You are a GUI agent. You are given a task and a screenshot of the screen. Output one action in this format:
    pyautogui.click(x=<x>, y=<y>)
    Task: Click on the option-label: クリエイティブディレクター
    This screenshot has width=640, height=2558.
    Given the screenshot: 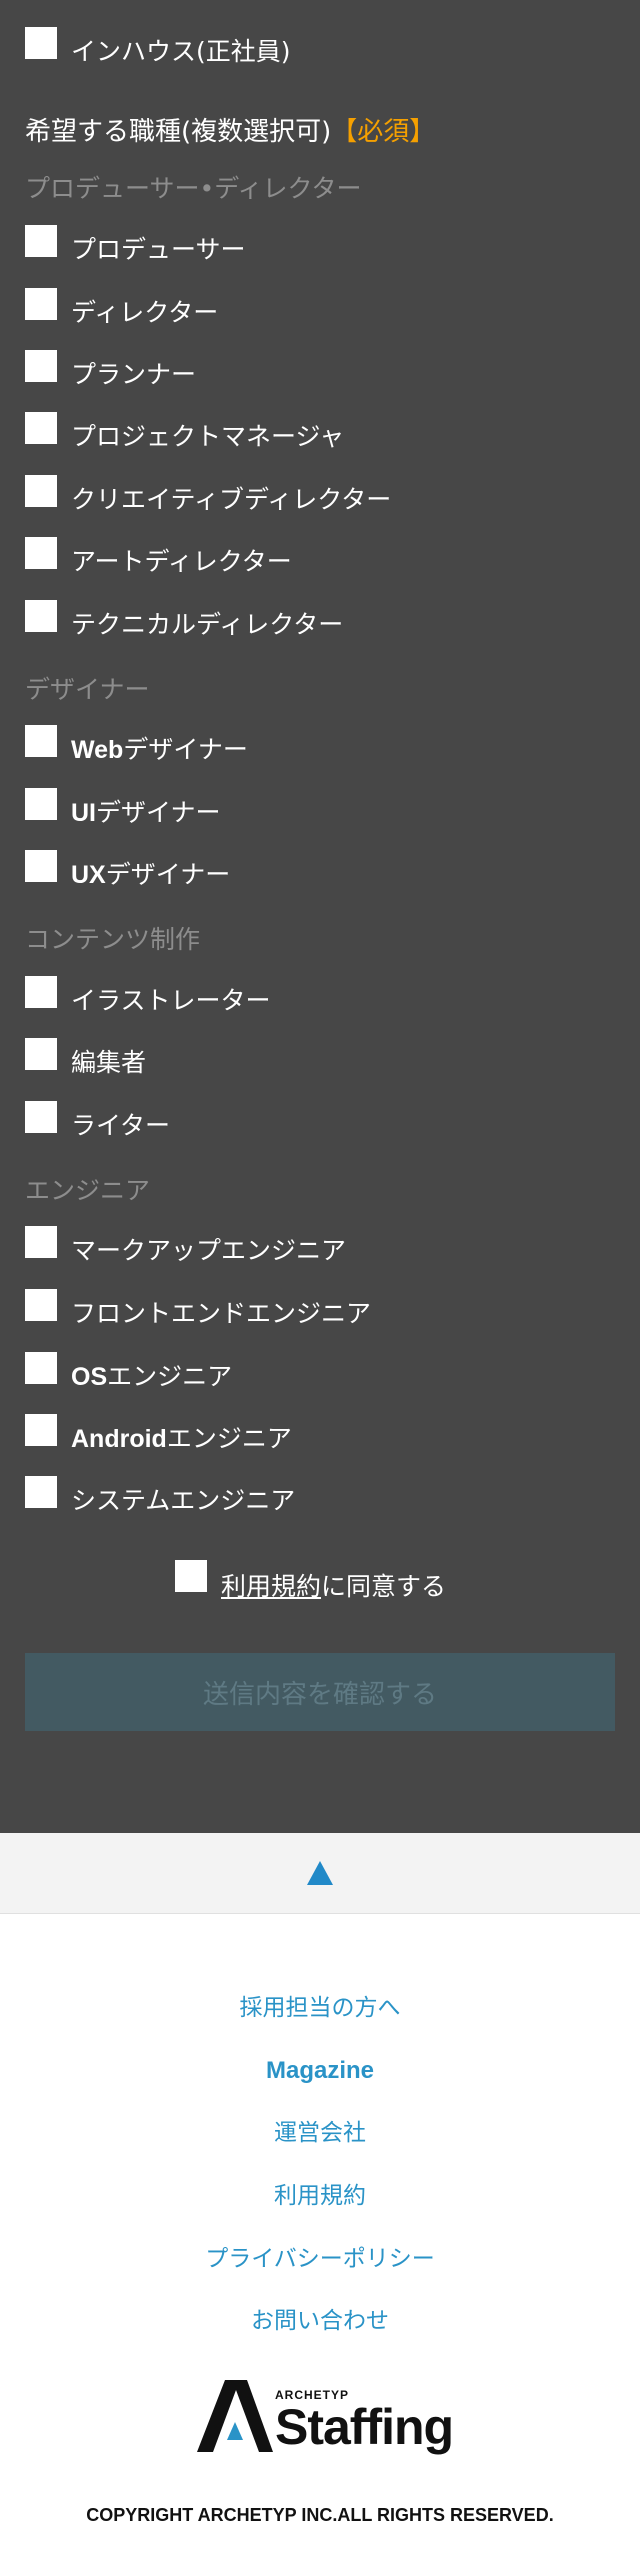 What is the action you would take?
    pyautogui.click(x=231, y=499)
    